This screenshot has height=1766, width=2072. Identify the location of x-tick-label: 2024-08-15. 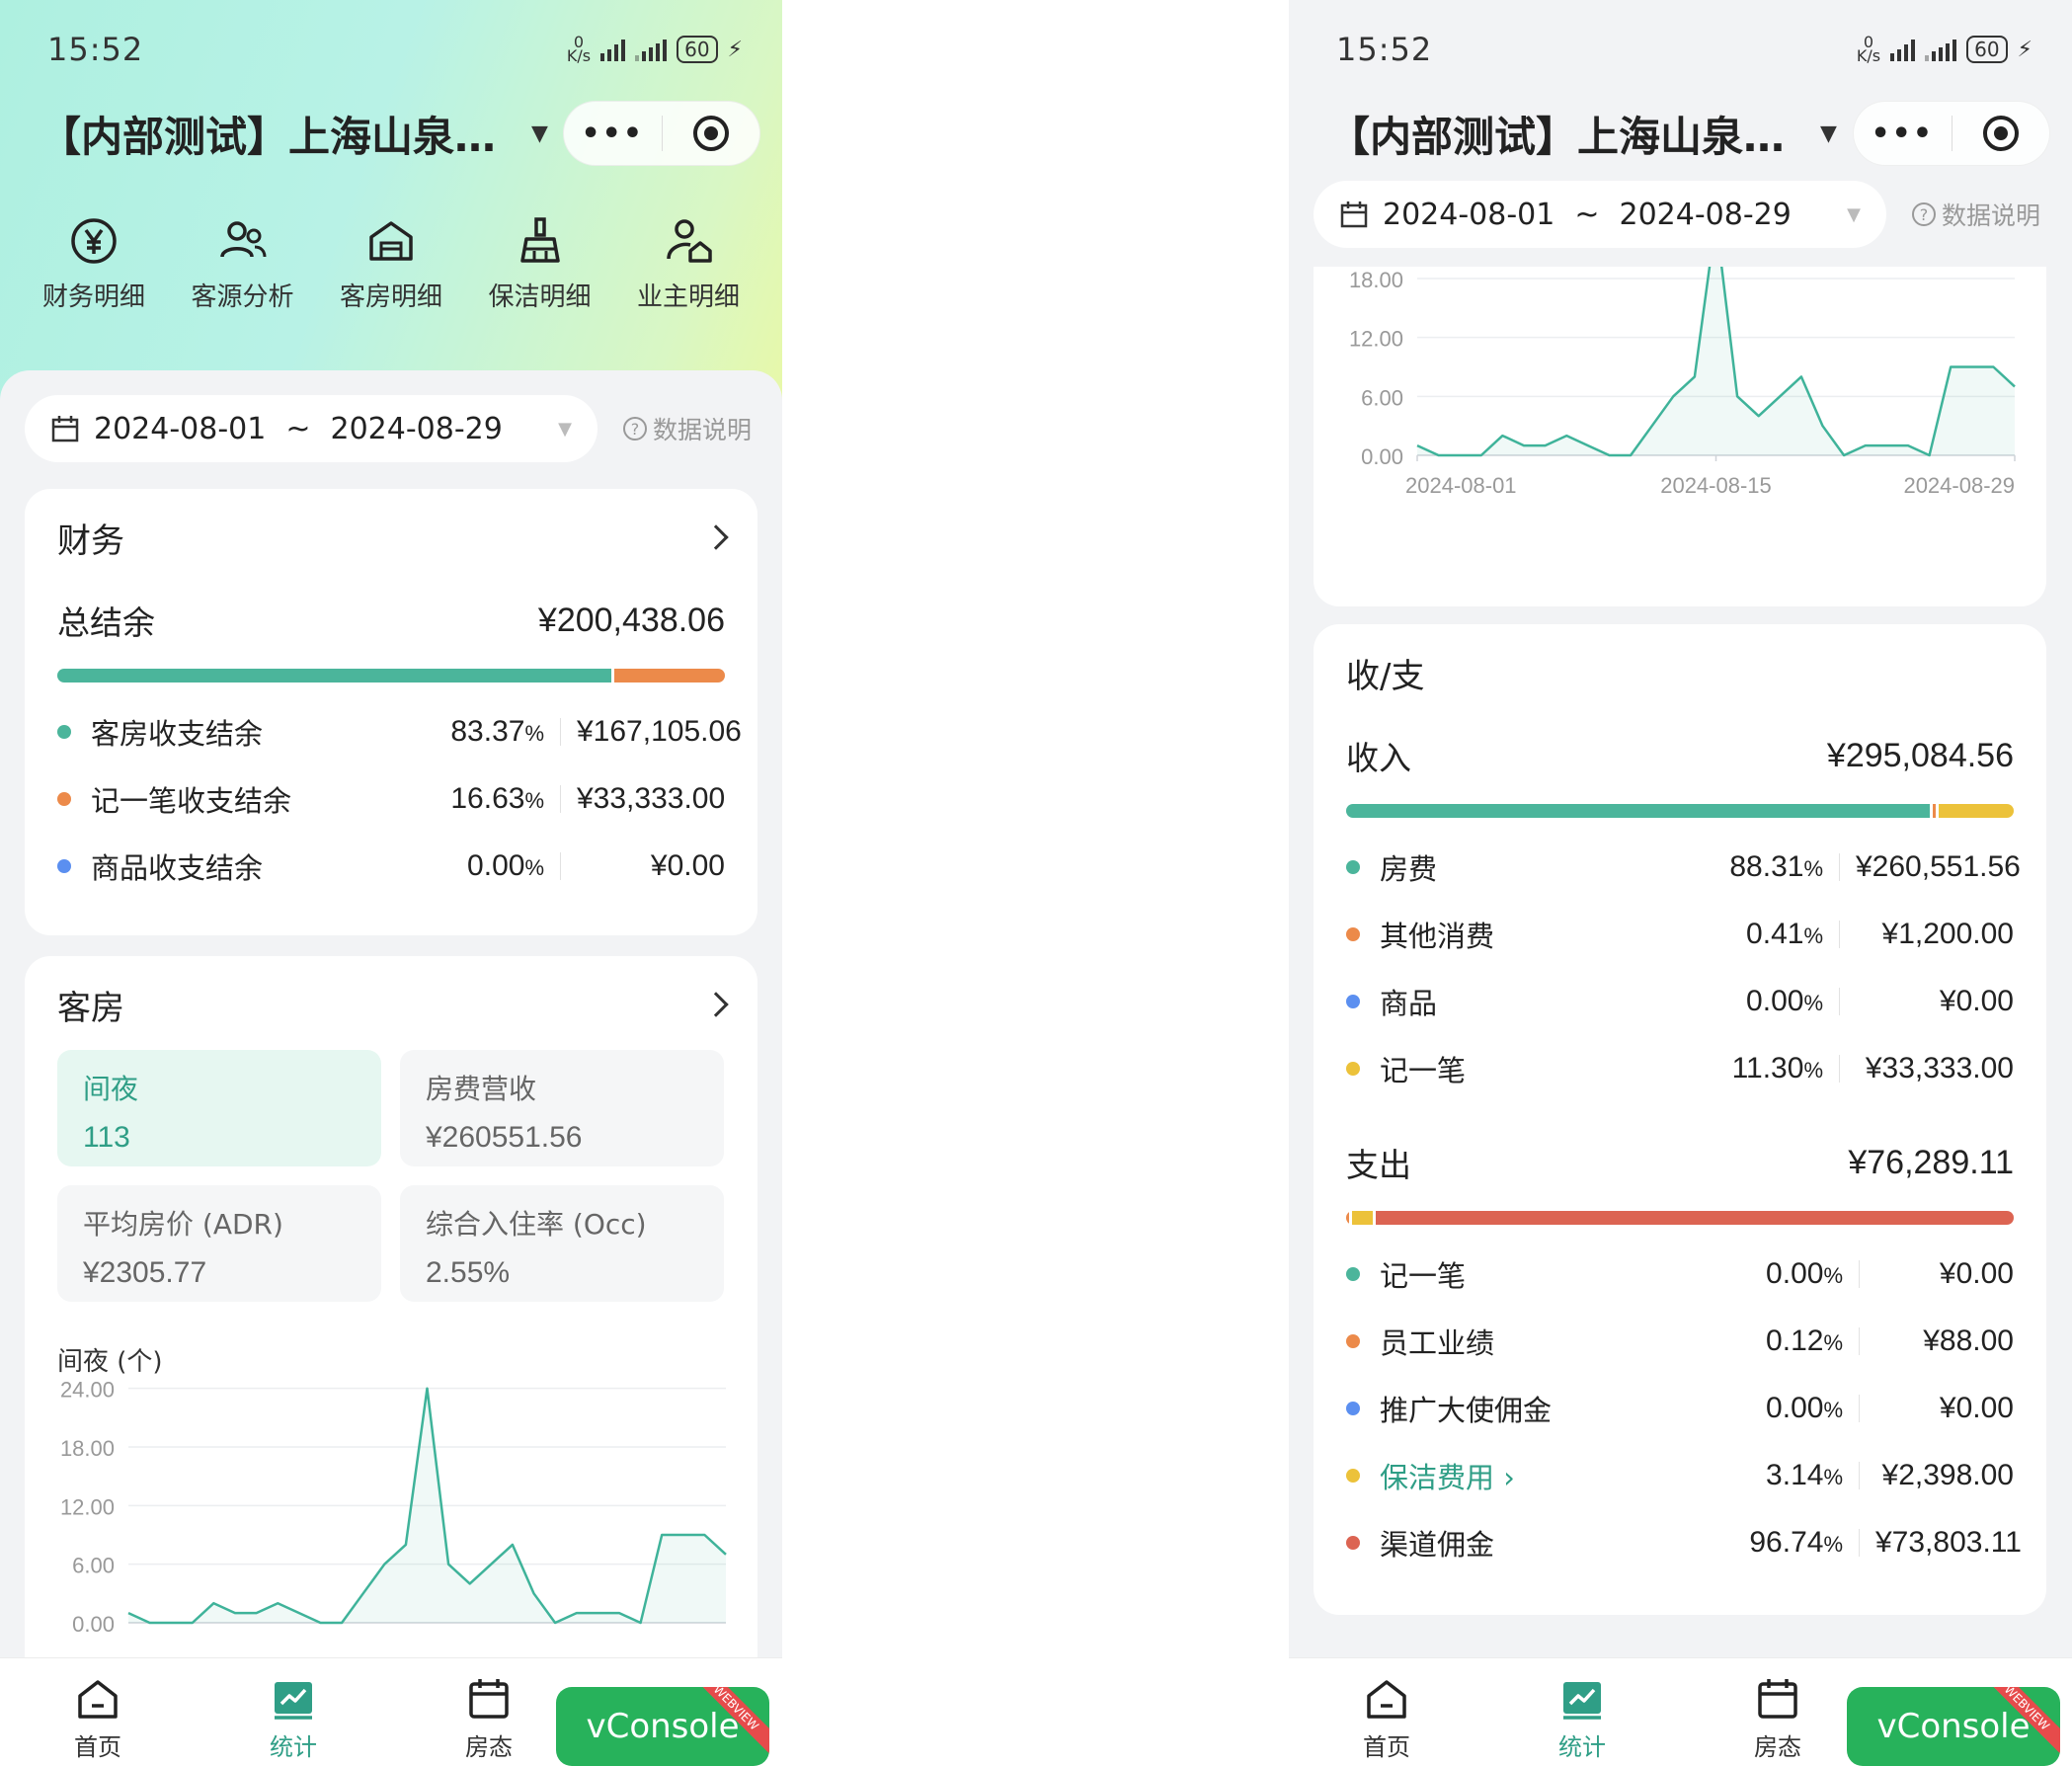
(1716, 485).